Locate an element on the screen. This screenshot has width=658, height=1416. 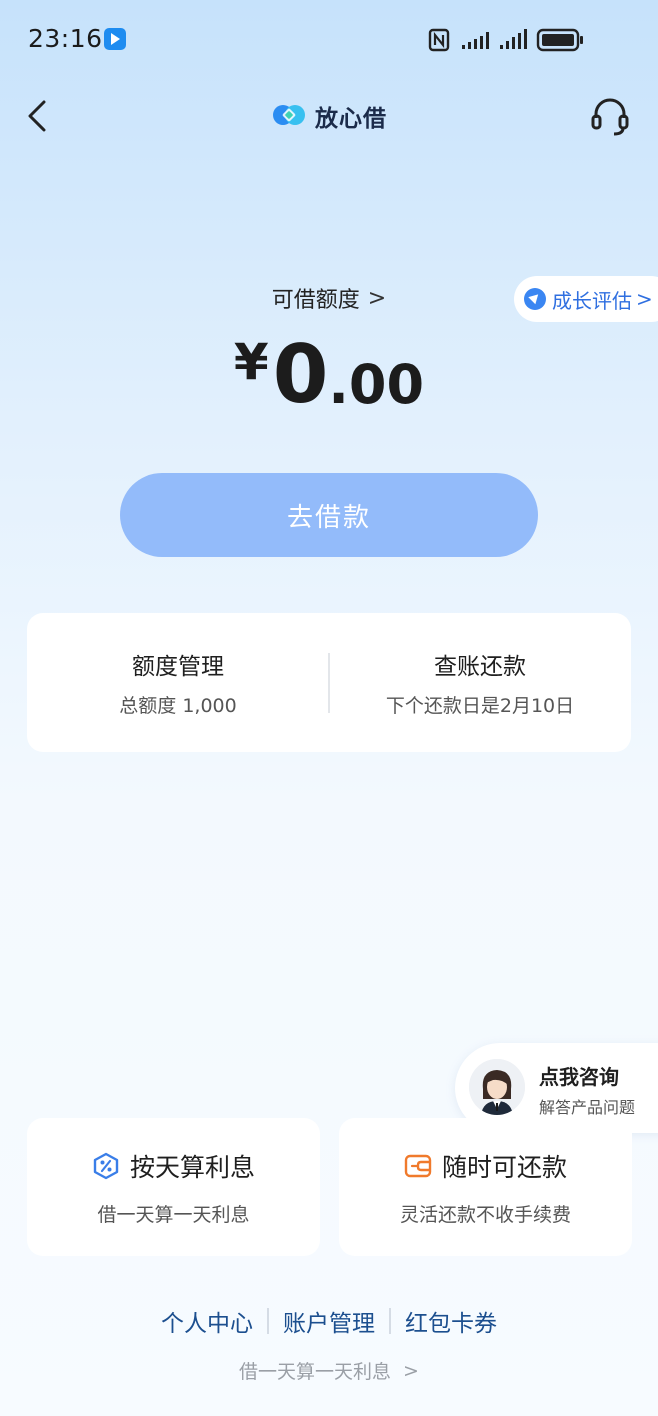
consult-title: 点我咨询 is located at coordinates (579, 1077).